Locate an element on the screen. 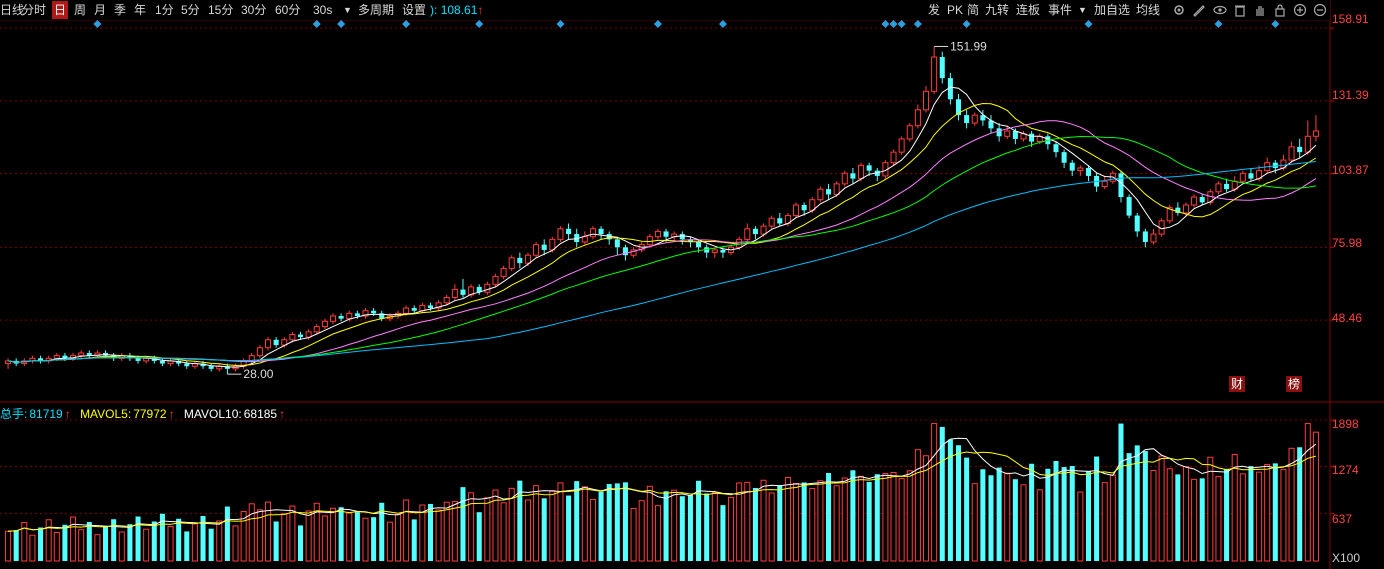 The width and height of the screenshot is (1384, 569). zoom-in-icon is located at coordinates (1300, 10).